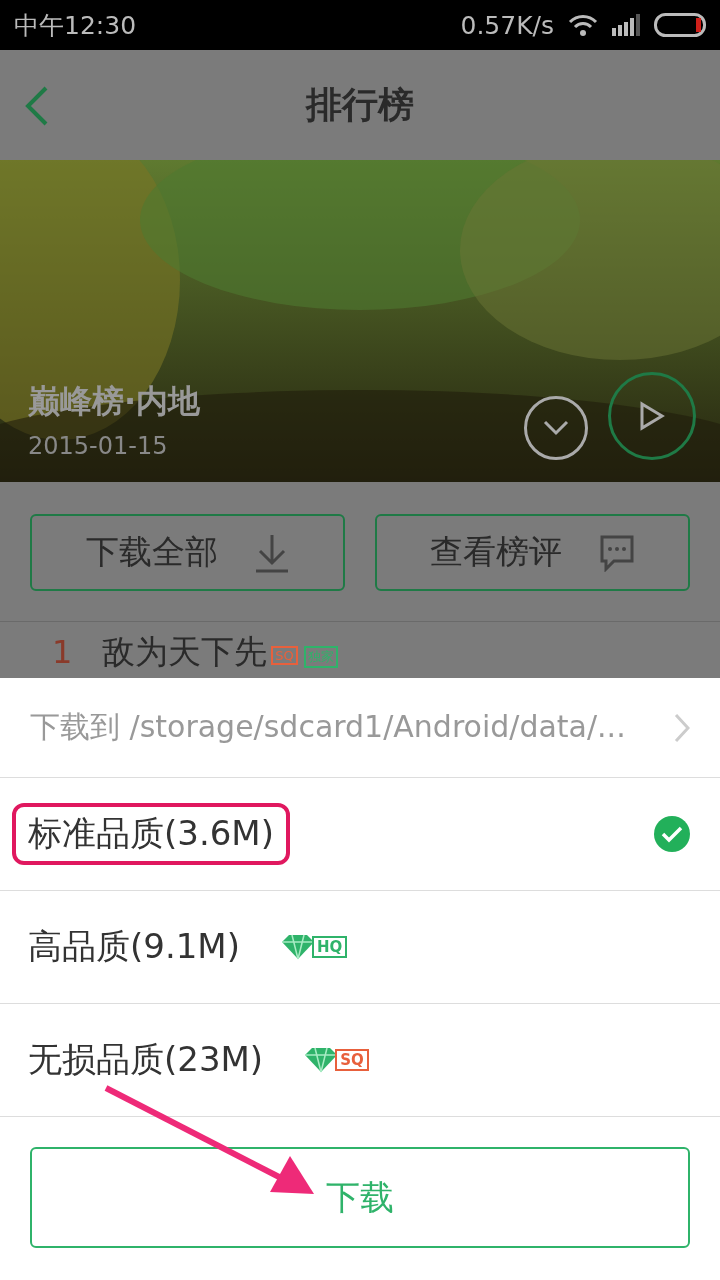 This screenshot has height=1280, width=720. What do you see at coordinates (284, 655) in the screenshot?
I see `quality-tag: SQ` at bounding box center [284, 655].